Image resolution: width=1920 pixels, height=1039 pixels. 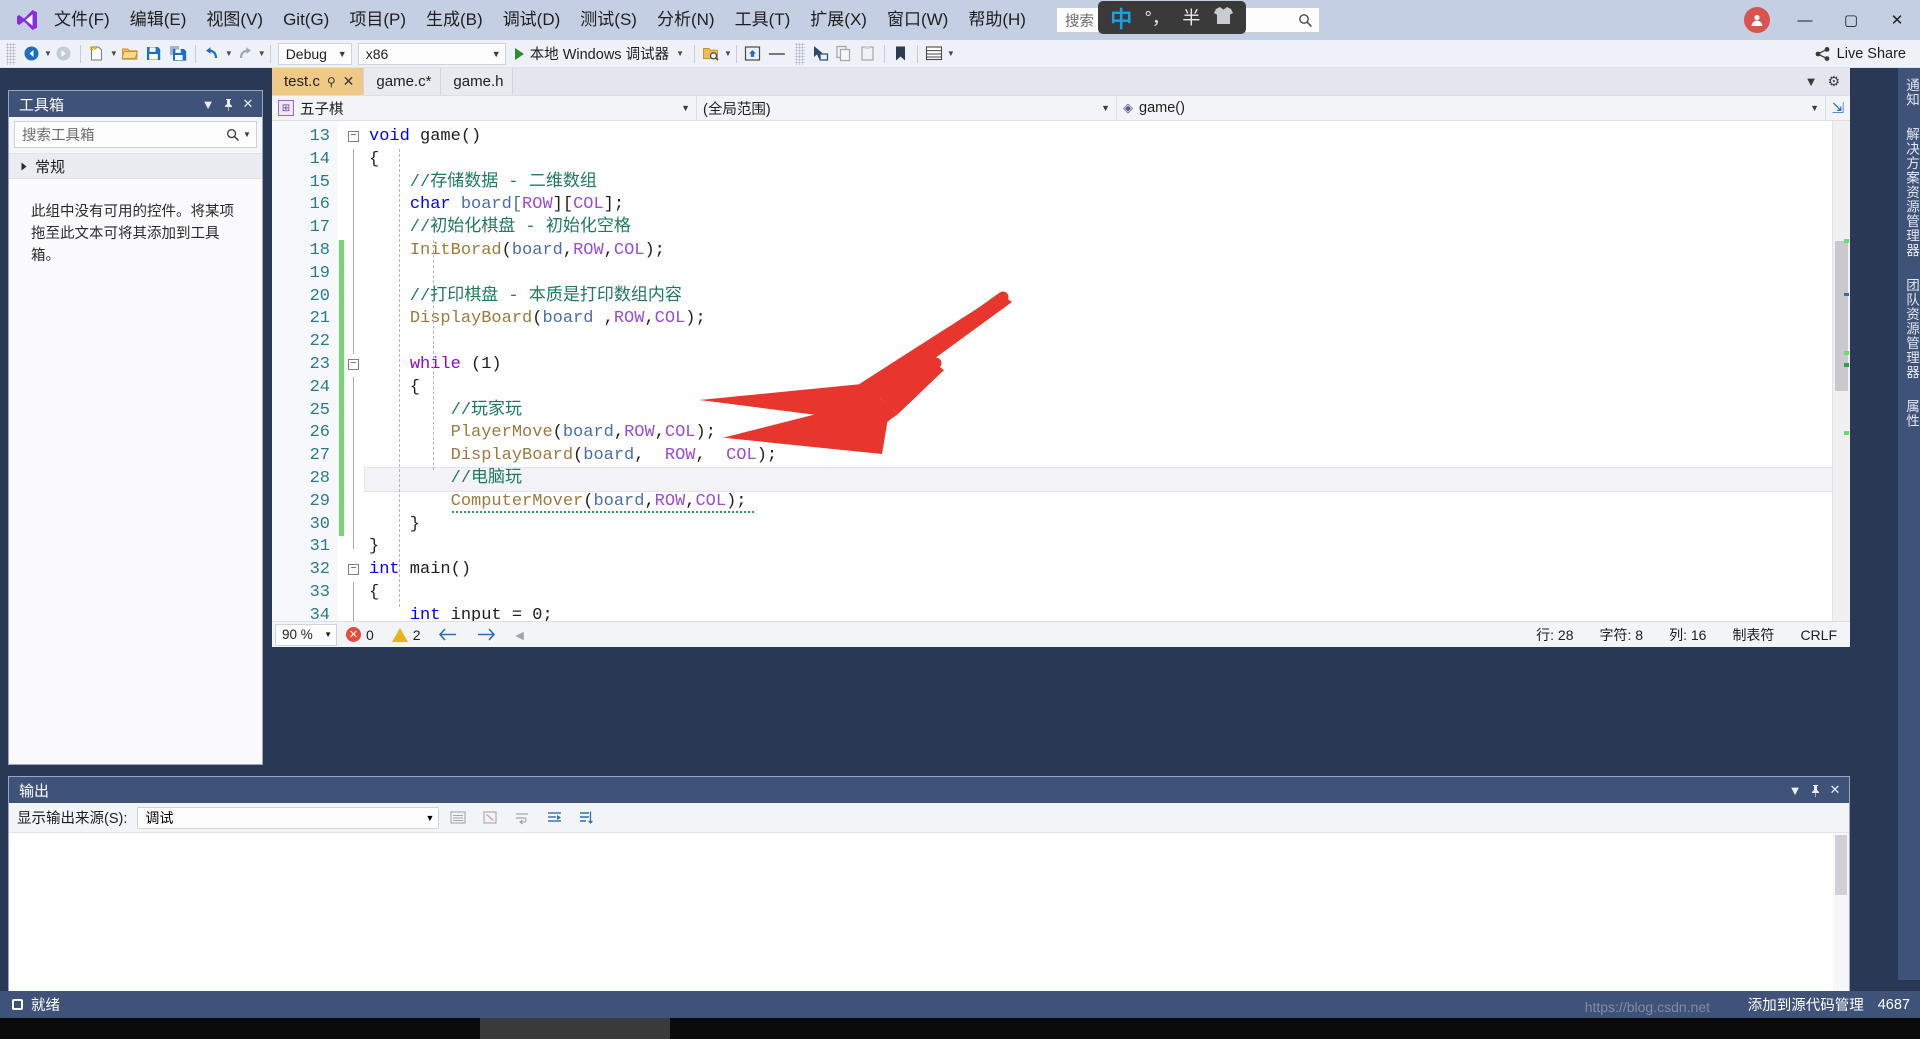 I want to click on menu-tools: 工具(T), so click(x=763, y=20).